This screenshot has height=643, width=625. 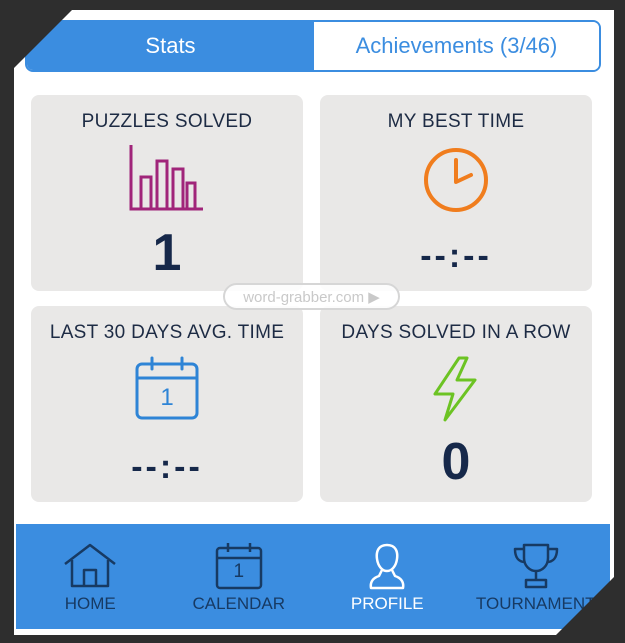 I want to click on stats-tab-bar: Stats Achievements (3/46), so click(x=313, y=46).